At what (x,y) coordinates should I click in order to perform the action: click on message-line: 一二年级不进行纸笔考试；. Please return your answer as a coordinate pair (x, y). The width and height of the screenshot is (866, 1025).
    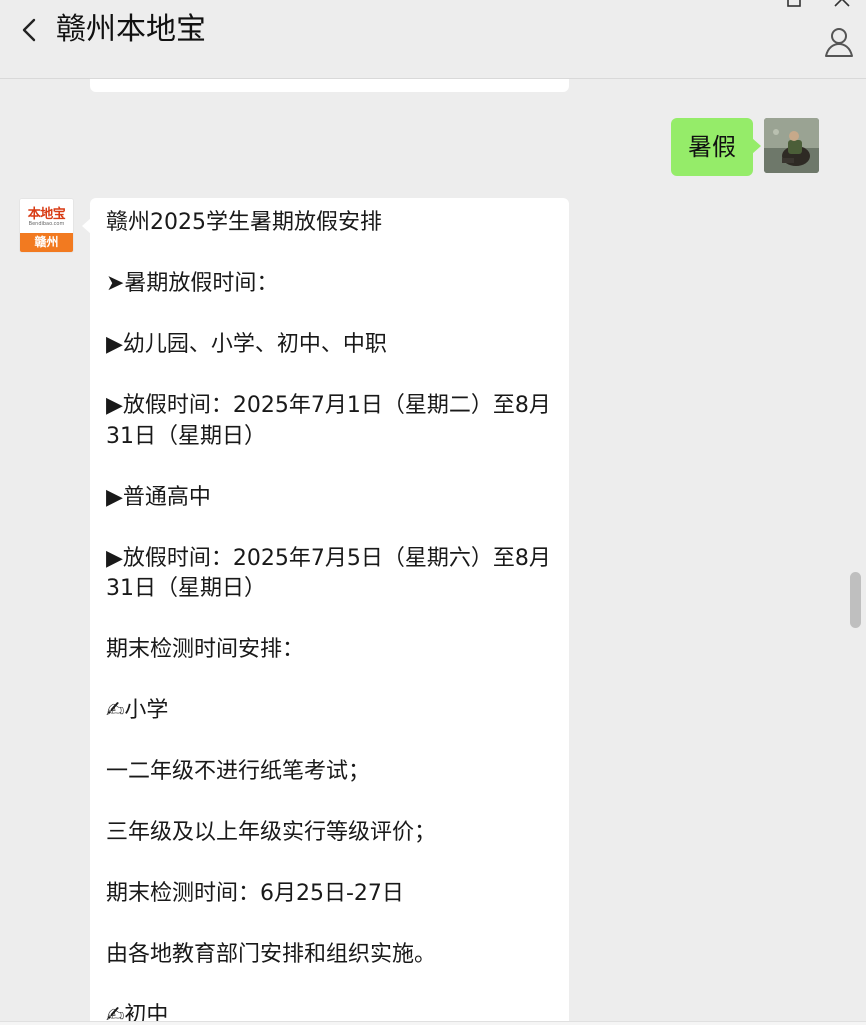
    Looking at the image, I should click on (238, 771).